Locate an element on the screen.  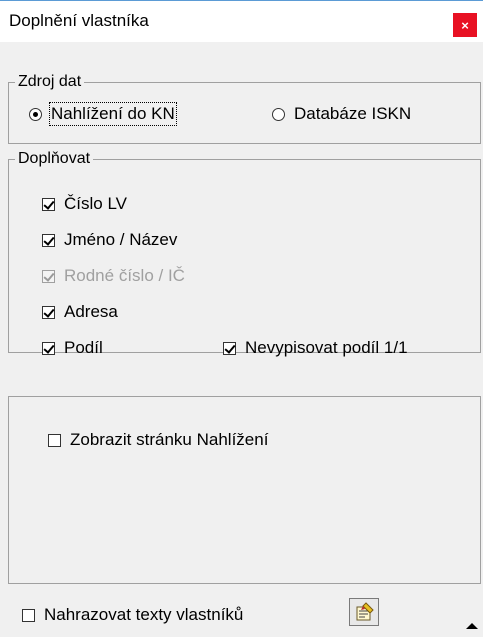
window-title: Doplnění vlastníka is located at coordinates (79, 20).